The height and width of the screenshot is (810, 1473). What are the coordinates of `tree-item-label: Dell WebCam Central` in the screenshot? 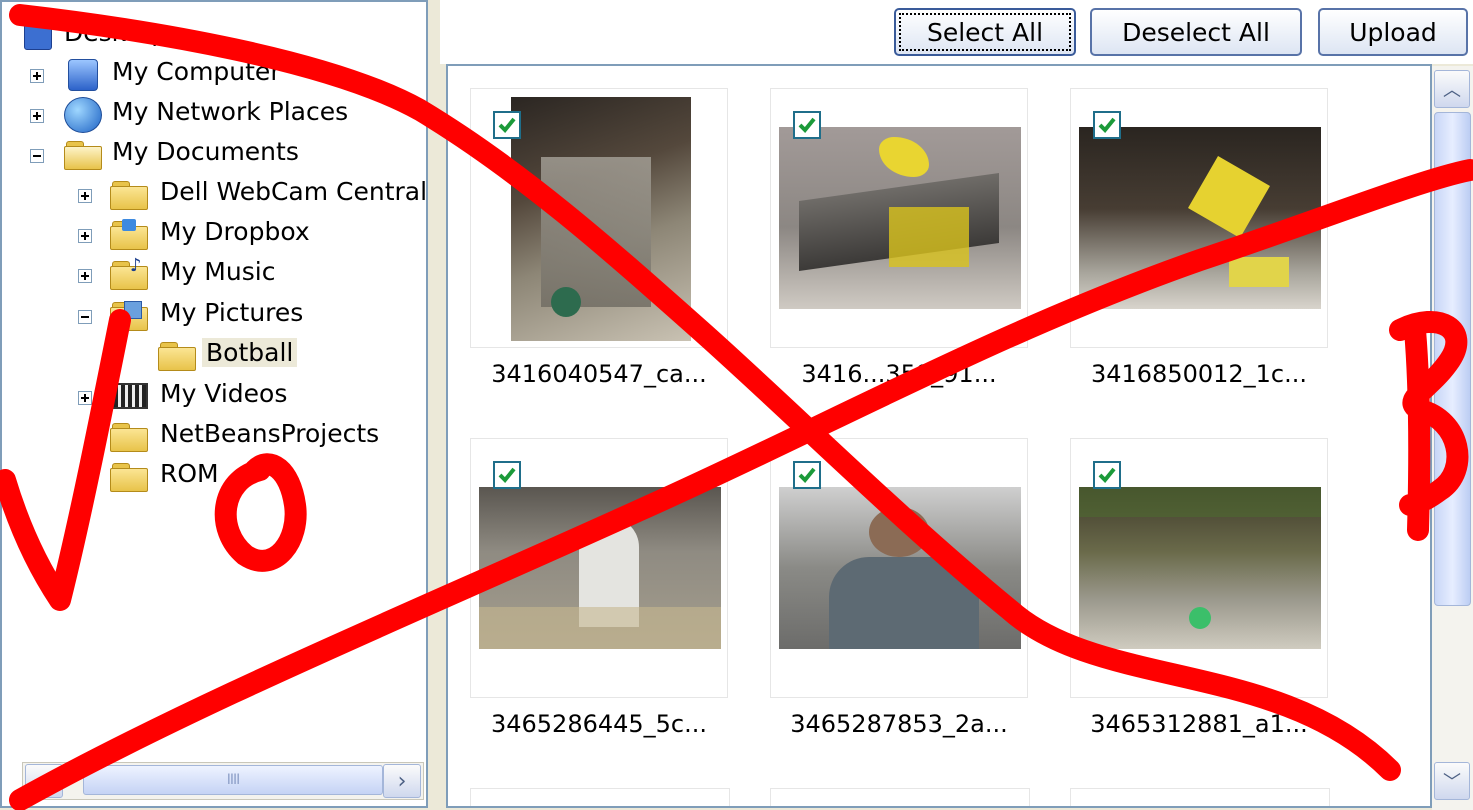 It's located at (294, 191).